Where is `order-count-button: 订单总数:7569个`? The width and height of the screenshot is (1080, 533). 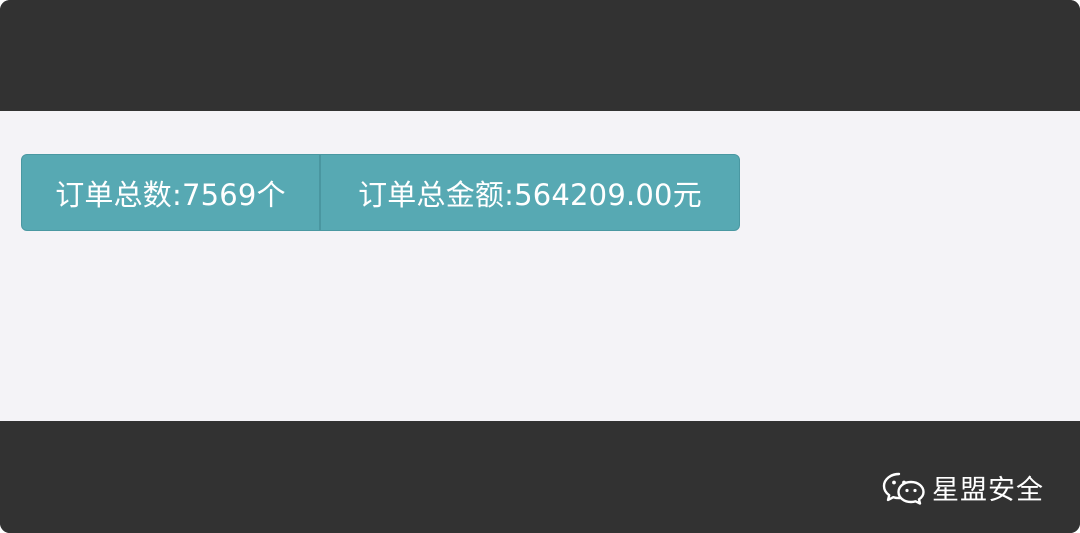
order-count-button: 订单总数:7569个 is located at coordinates (171, 192).